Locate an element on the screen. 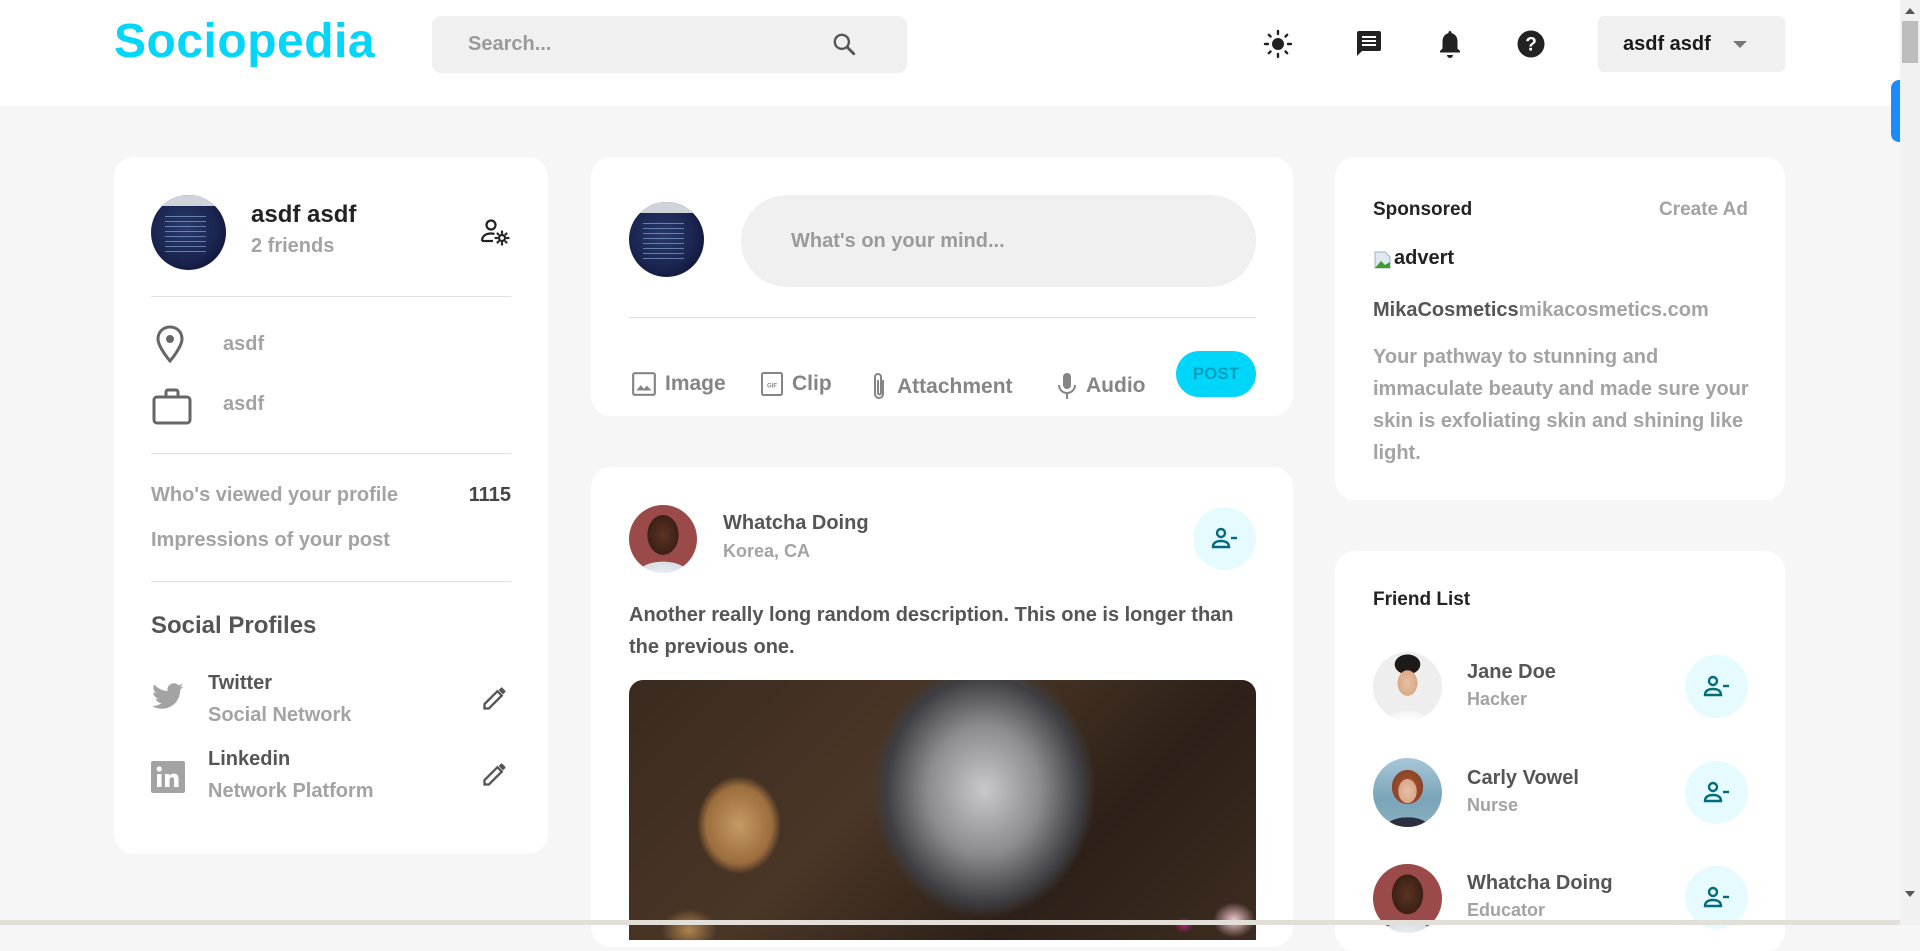  post-author-name: Whatcha Doing is located at coordinates (796, 523).